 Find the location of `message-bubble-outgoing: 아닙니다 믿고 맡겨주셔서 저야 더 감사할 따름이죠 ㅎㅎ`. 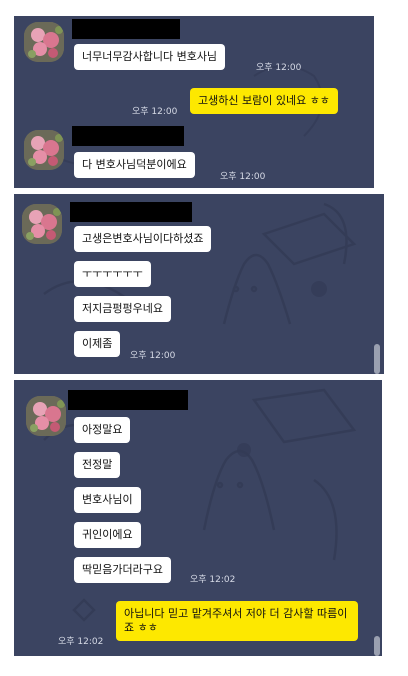

message-bubble-outgoing: 아닙니다 믿고 맡겨주셔서 저야 더 감사할 따름이죠 ㅎㅎ is located at coordinates (237, 621).